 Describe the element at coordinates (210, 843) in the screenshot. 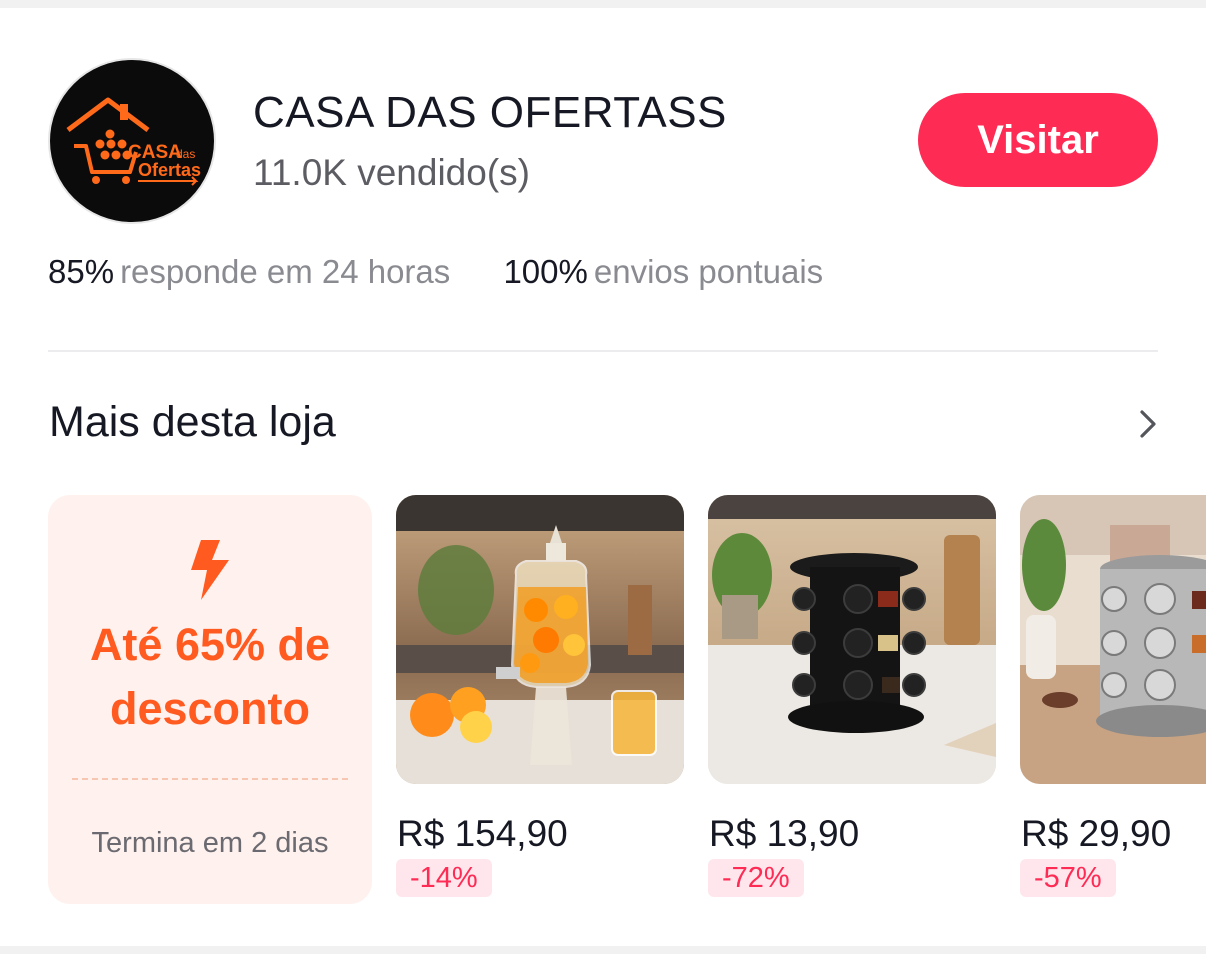

I see `promo-countdown: Termina em 2 dias` at that location.